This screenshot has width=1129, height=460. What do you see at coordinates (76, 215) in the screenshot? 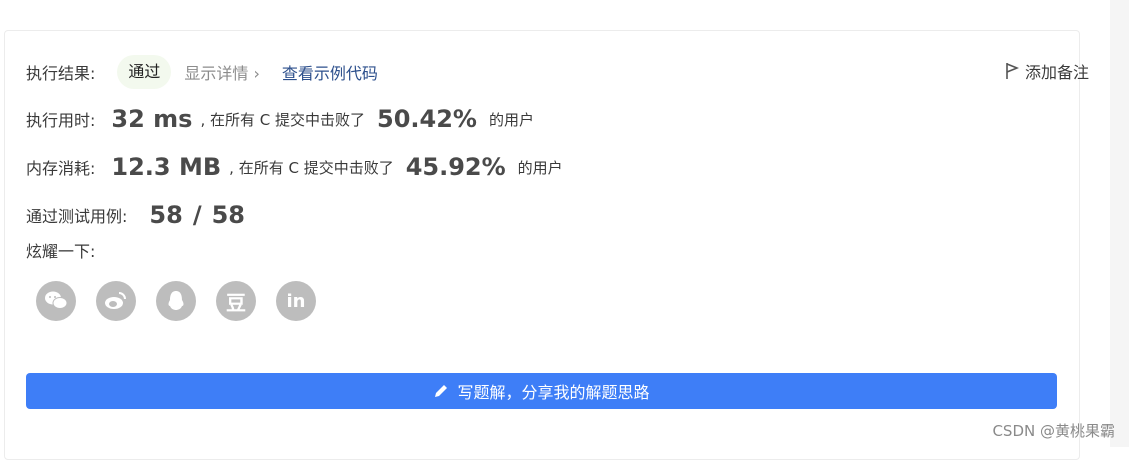
I see `tests-label: 通过测试用例:` at bounding box center [76, 215].